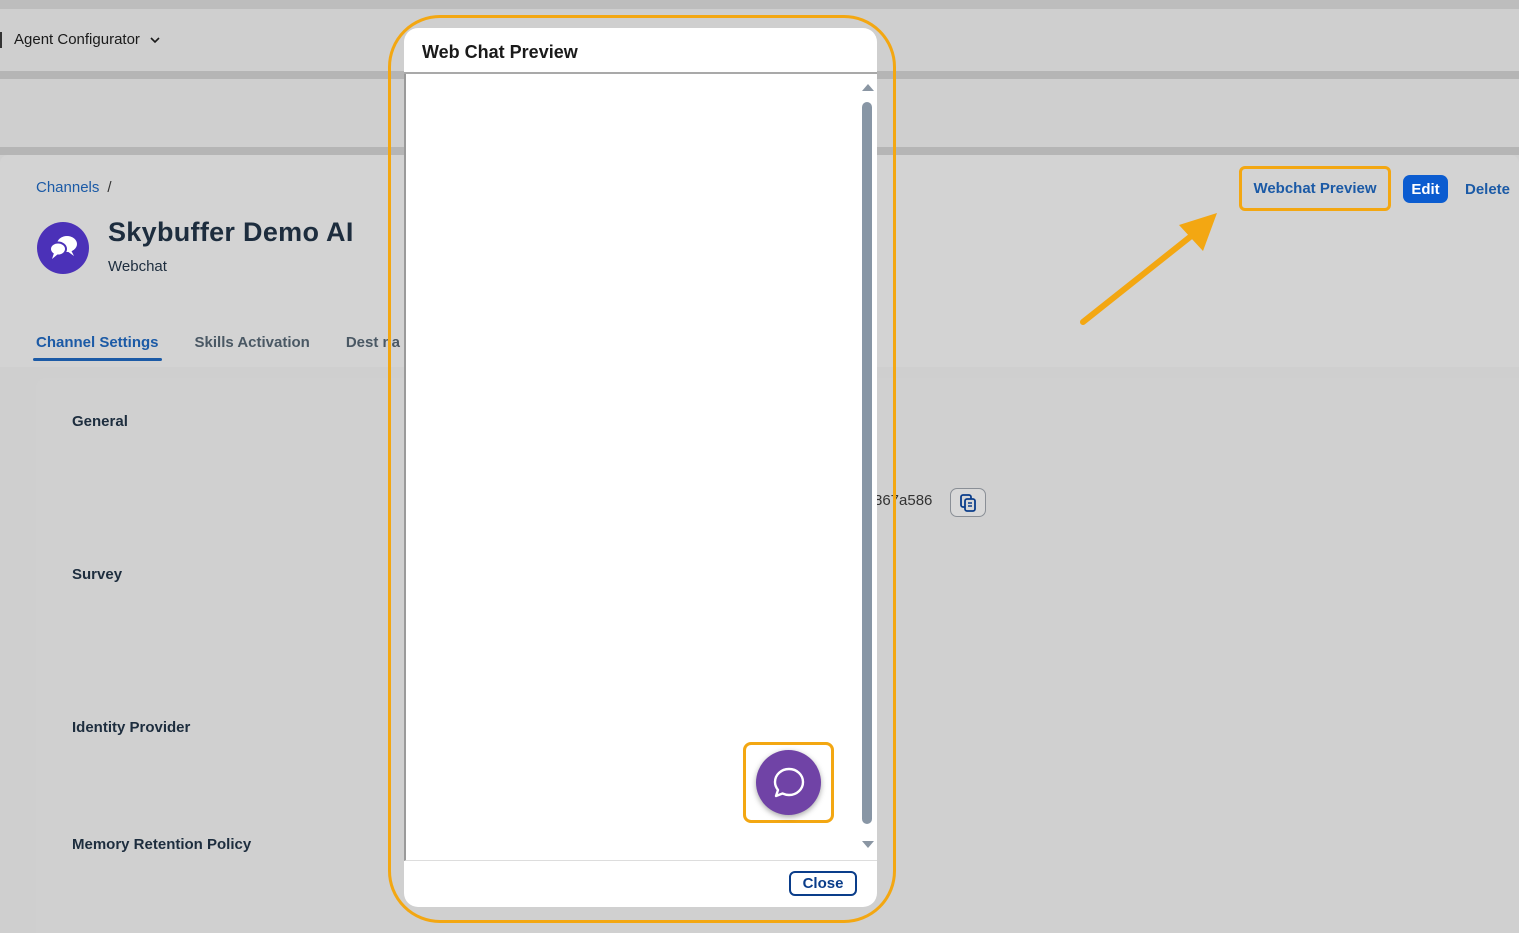 This screenshot has width=1519, height=933. I want to click on tab-channel-settings: Channel Settings, so click(97, 347).